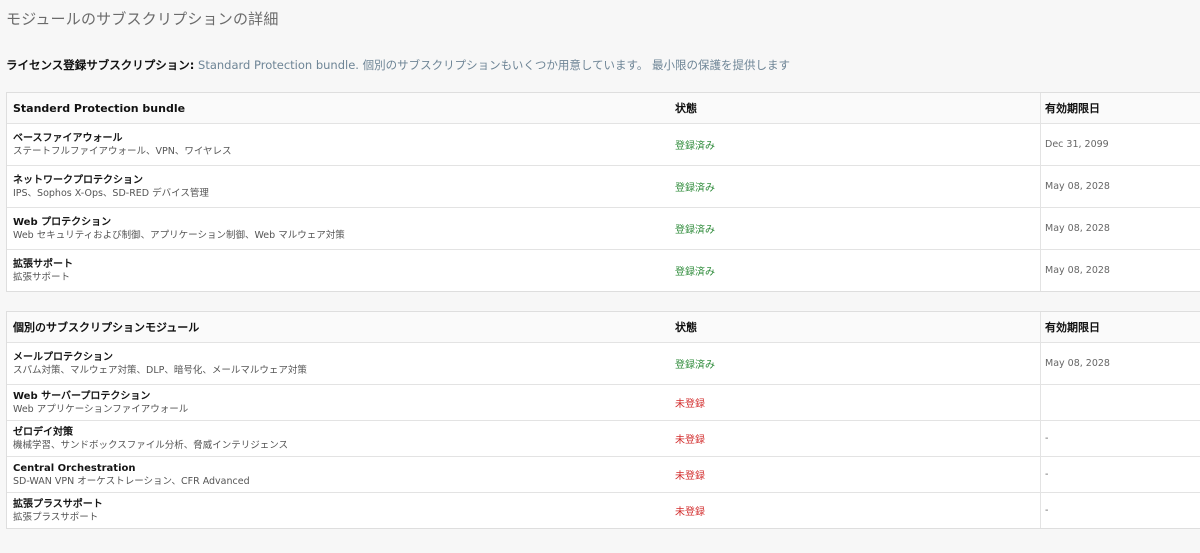 Image resolution: width=1200 pixels, height=553 pixels. Describe the element at coordinates (100, 65) in the screenshot. I see `license-label: ライセンス登録サブスクリプション:` at that location.